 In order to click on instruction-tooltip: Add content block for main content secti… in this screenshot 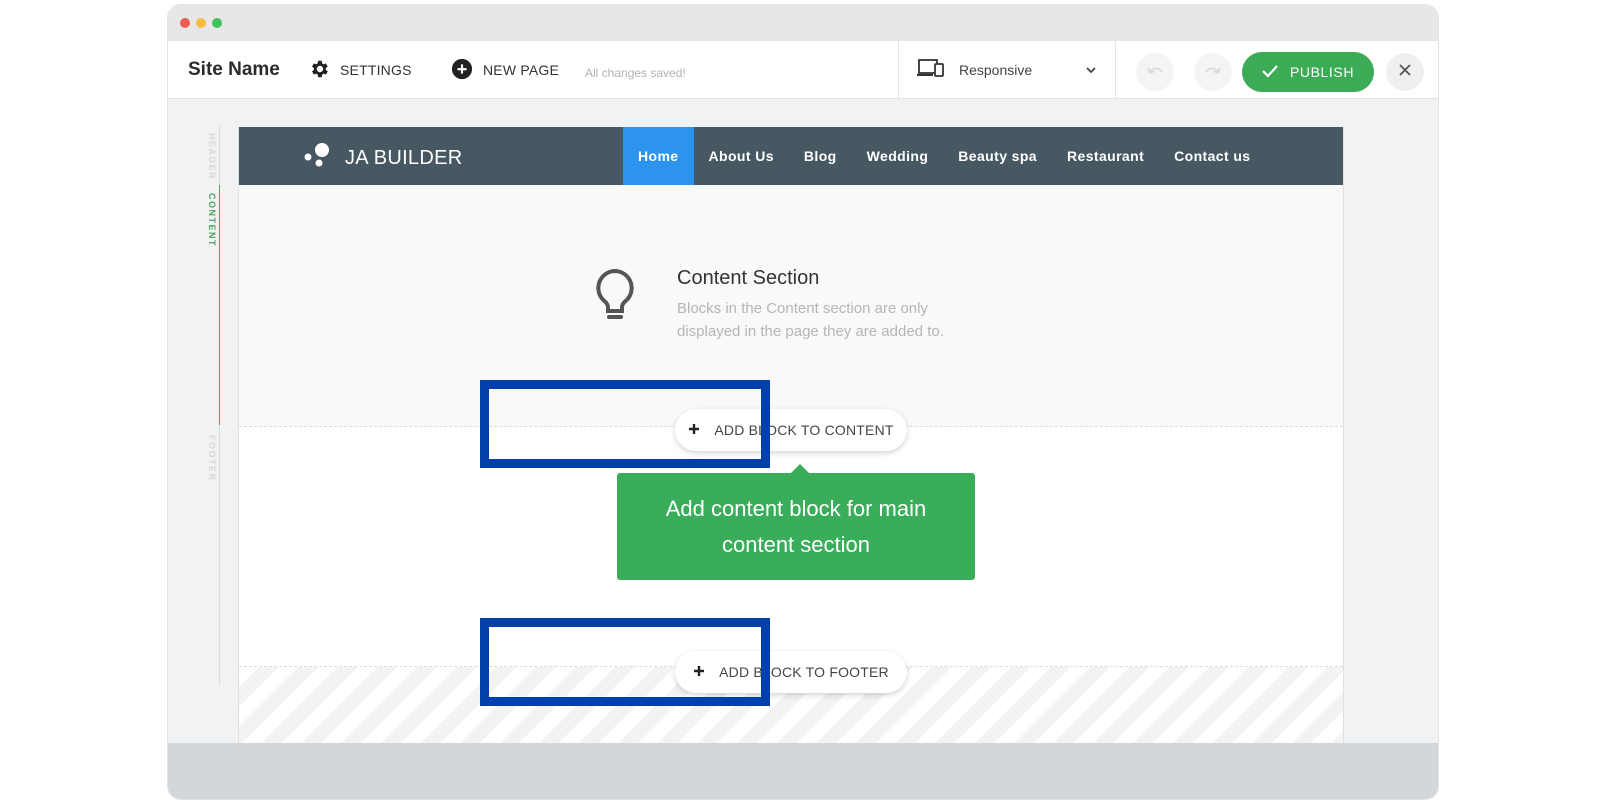, I will do `click(796, 526)`.